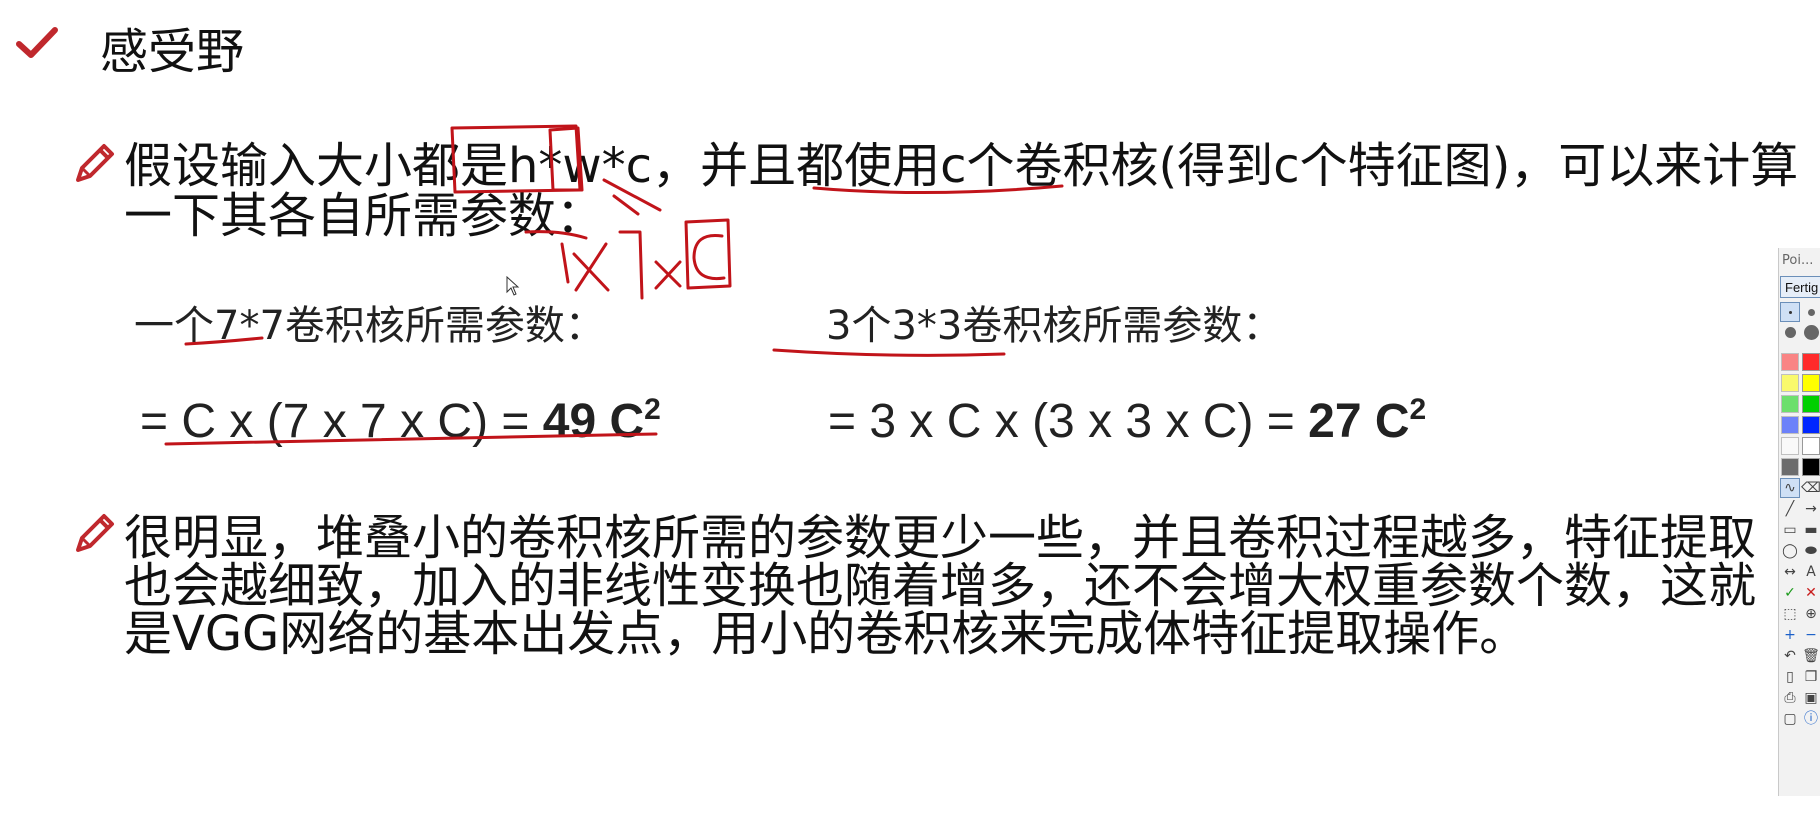 This screenshot has height=828, width=1820. What do you see at coordinates (1790, 635) in the screenshot?
I see `plus-icon: +` at bounding box center [1790, 635].